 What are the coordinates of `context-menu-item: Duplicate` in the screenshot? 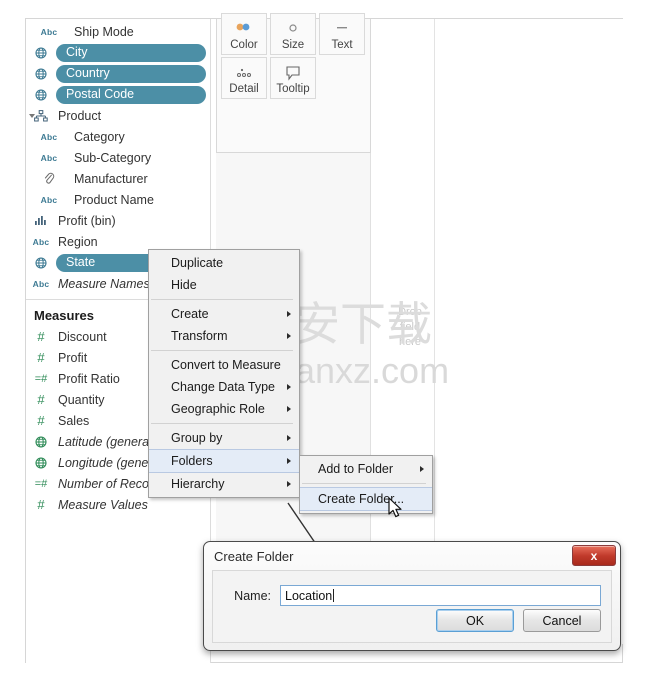 It's located at (224, 263).